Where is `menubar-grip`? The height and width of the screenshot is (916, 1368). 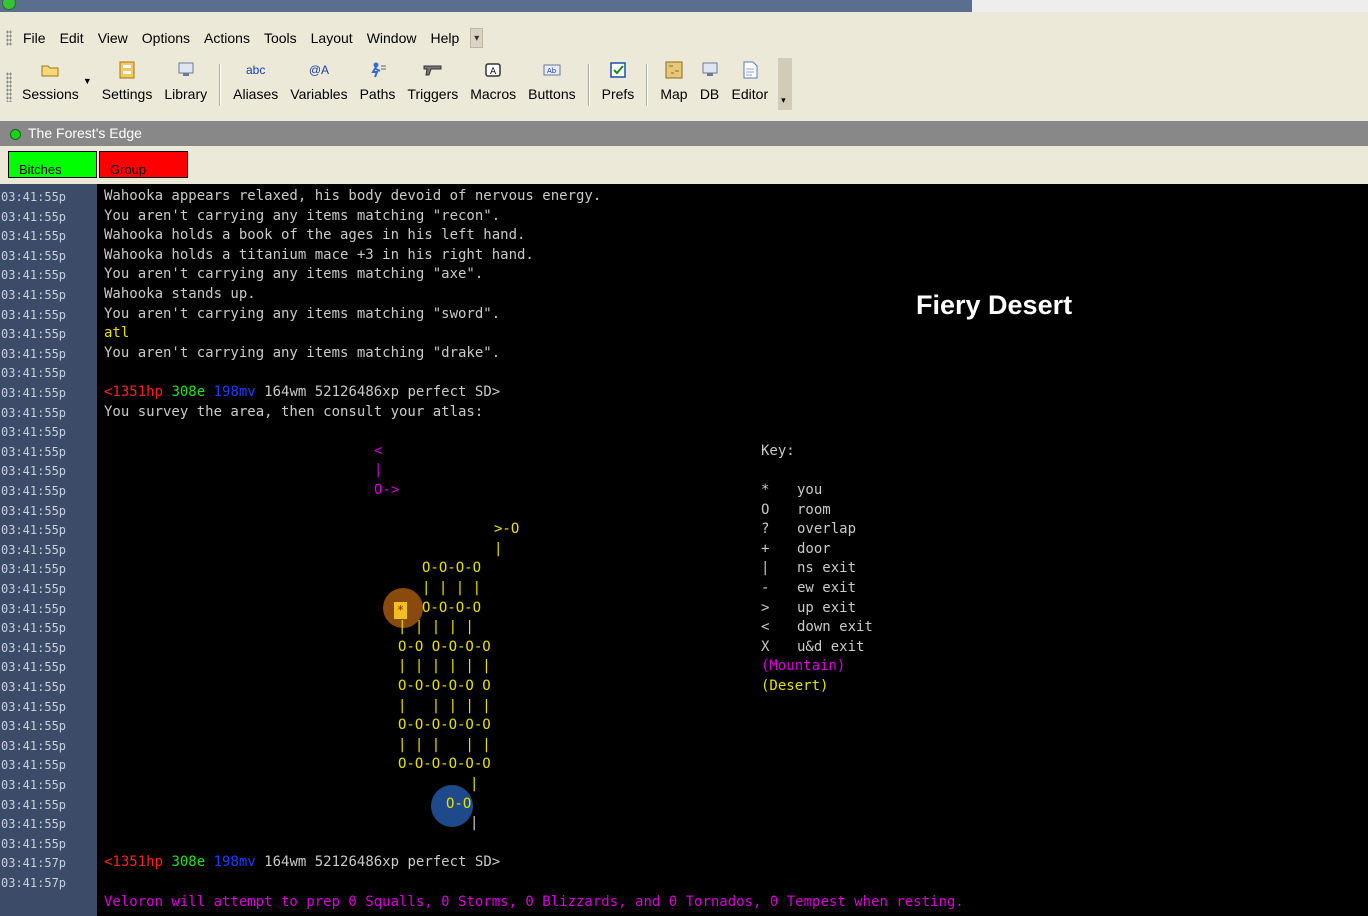 menubar-grip is located at coordinates (9, 38).